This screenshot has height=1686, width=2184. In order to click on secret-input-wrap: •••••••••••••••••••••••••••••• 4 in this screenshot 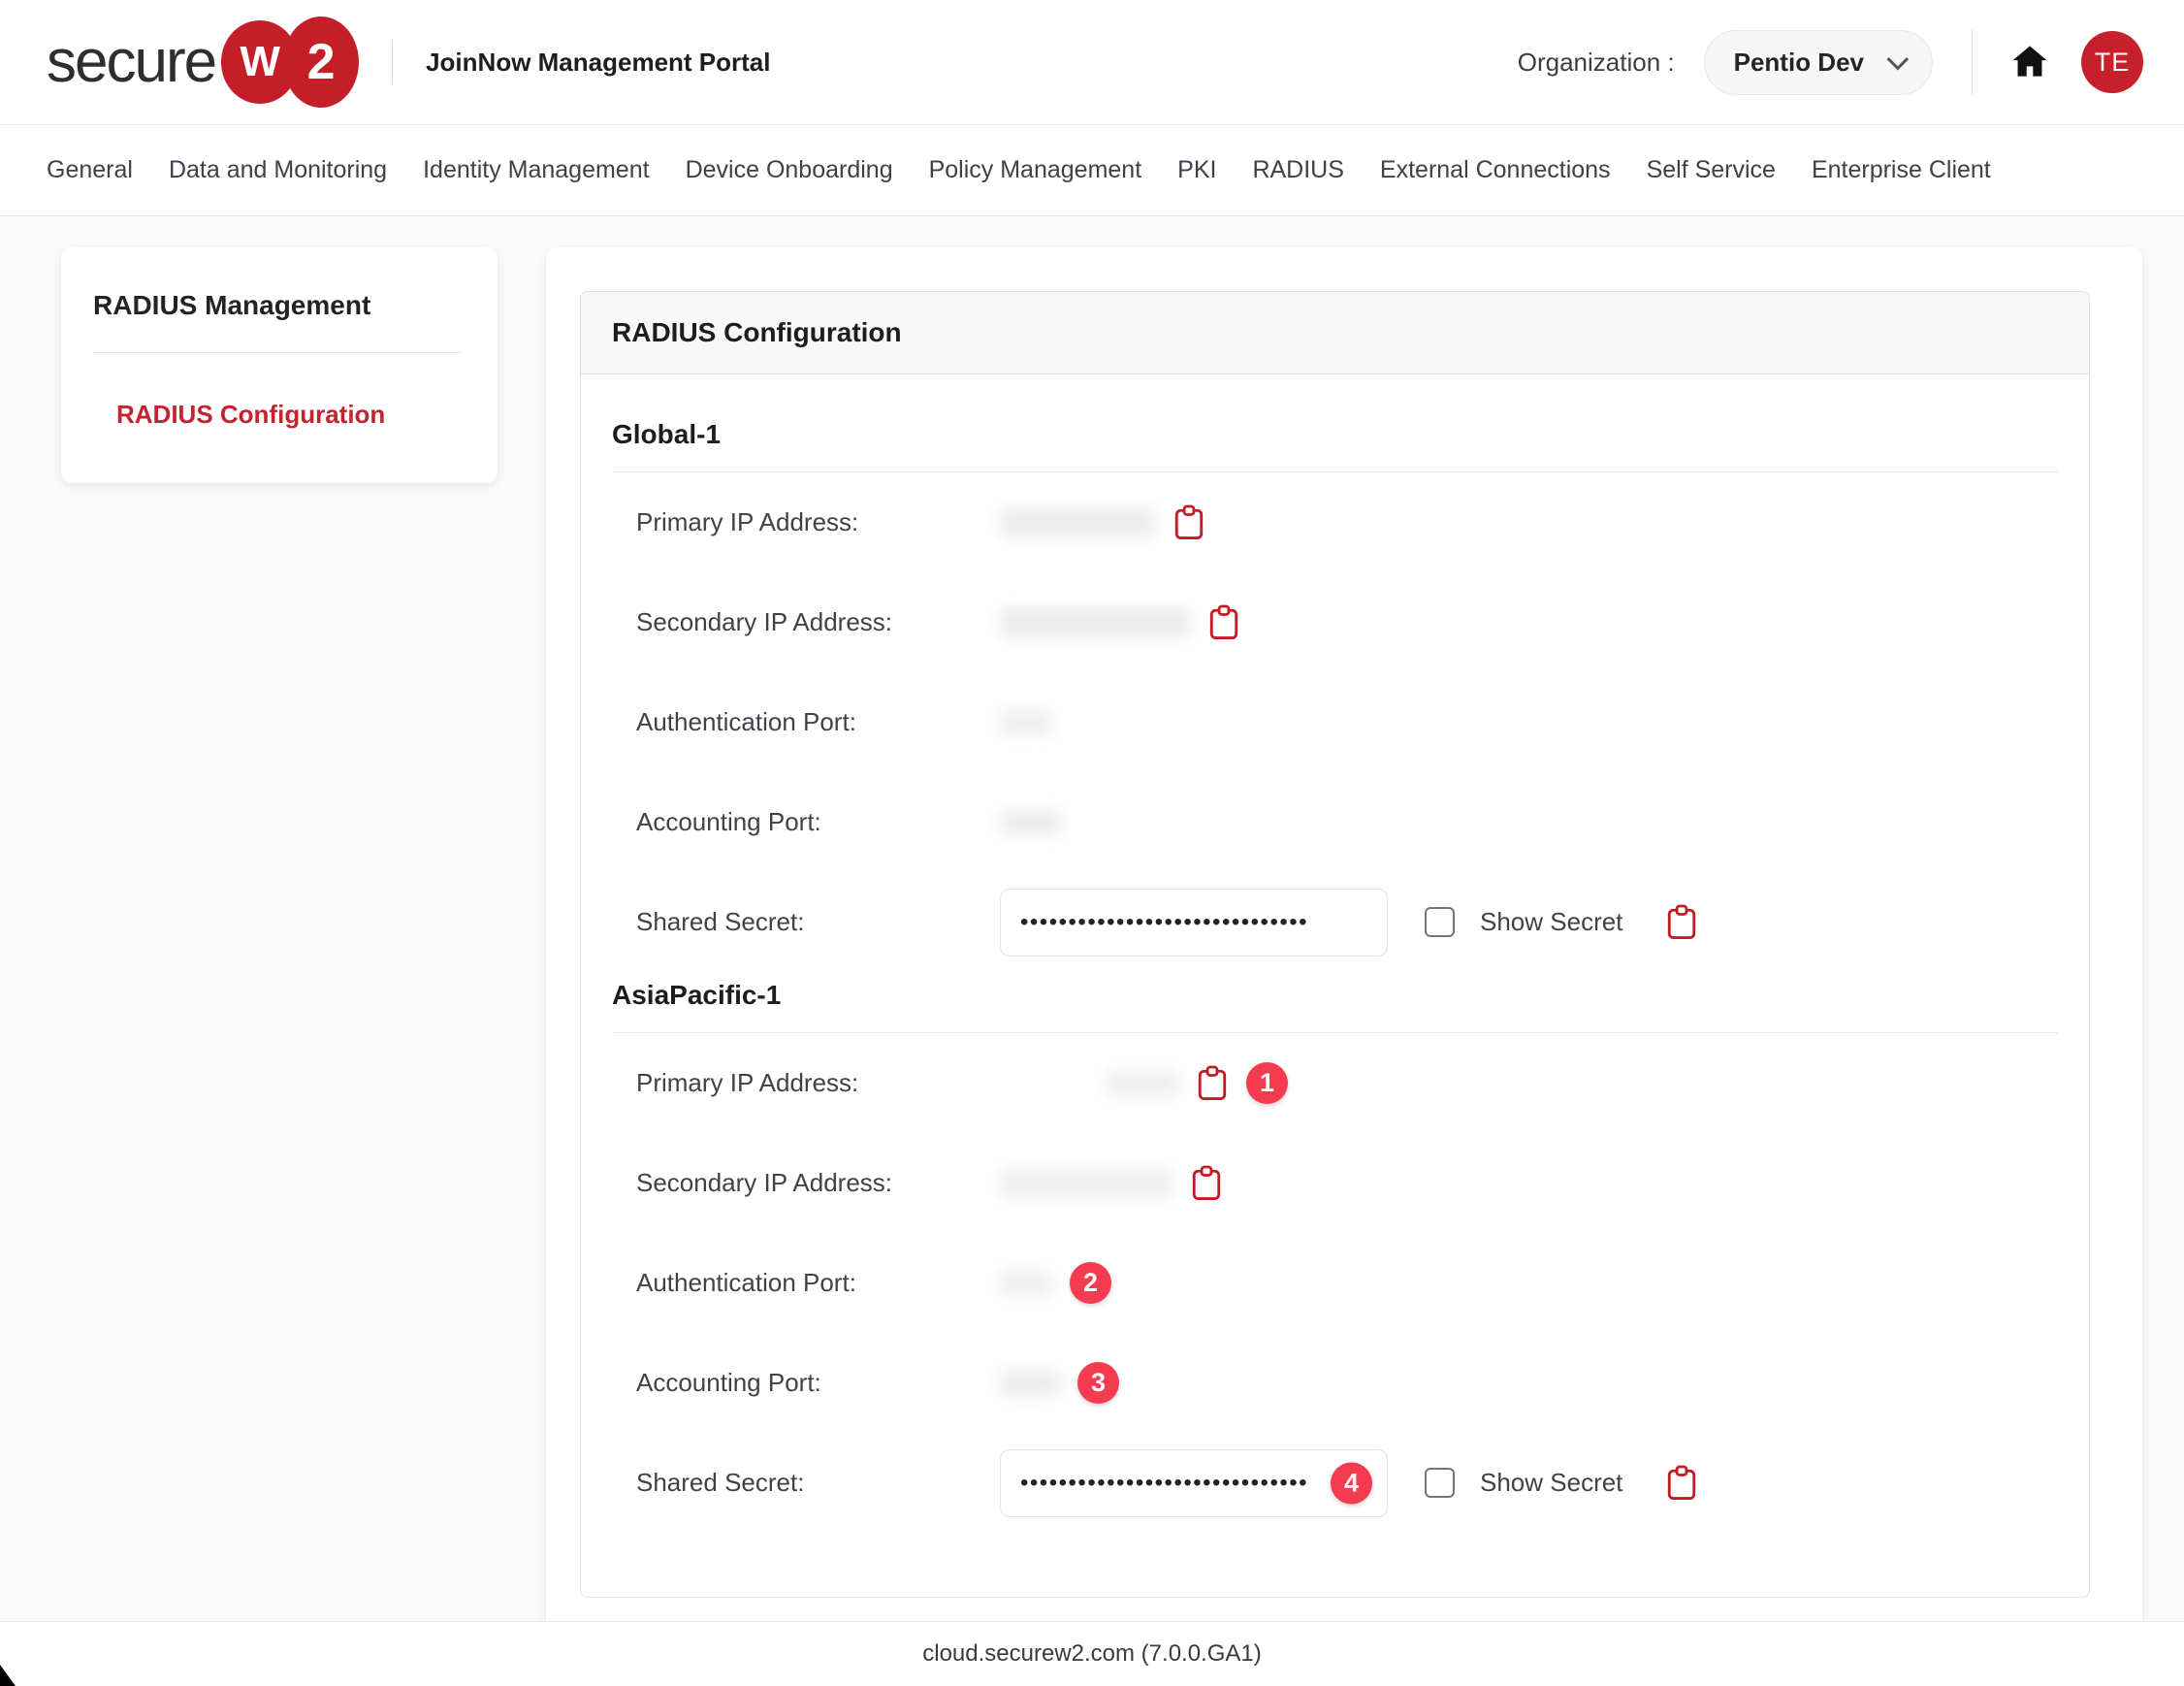, I will do `click(1194, 1482)`.